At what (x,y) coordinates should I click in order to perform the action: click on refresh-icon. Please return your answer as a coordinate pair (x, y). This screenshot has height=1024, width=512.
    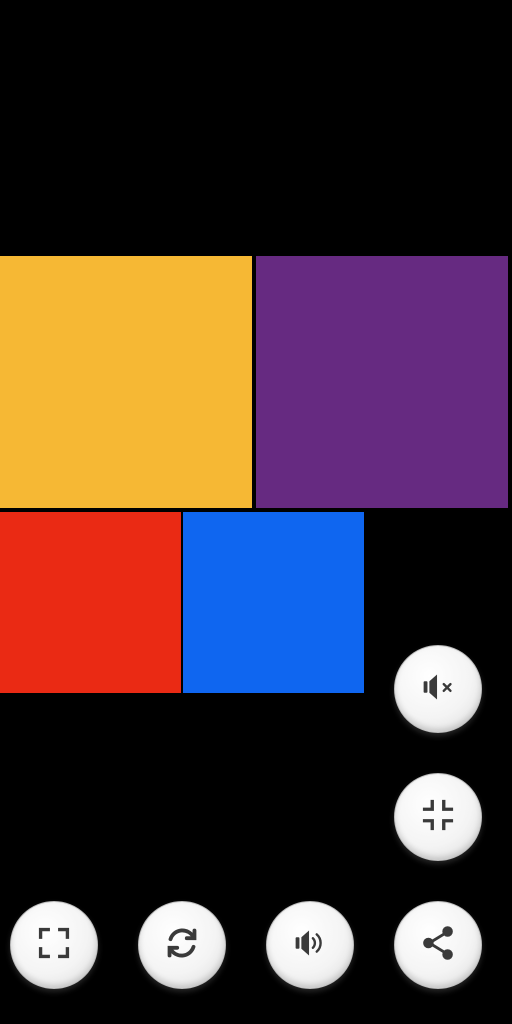
    Looking at the image, I should click on (182, 945).